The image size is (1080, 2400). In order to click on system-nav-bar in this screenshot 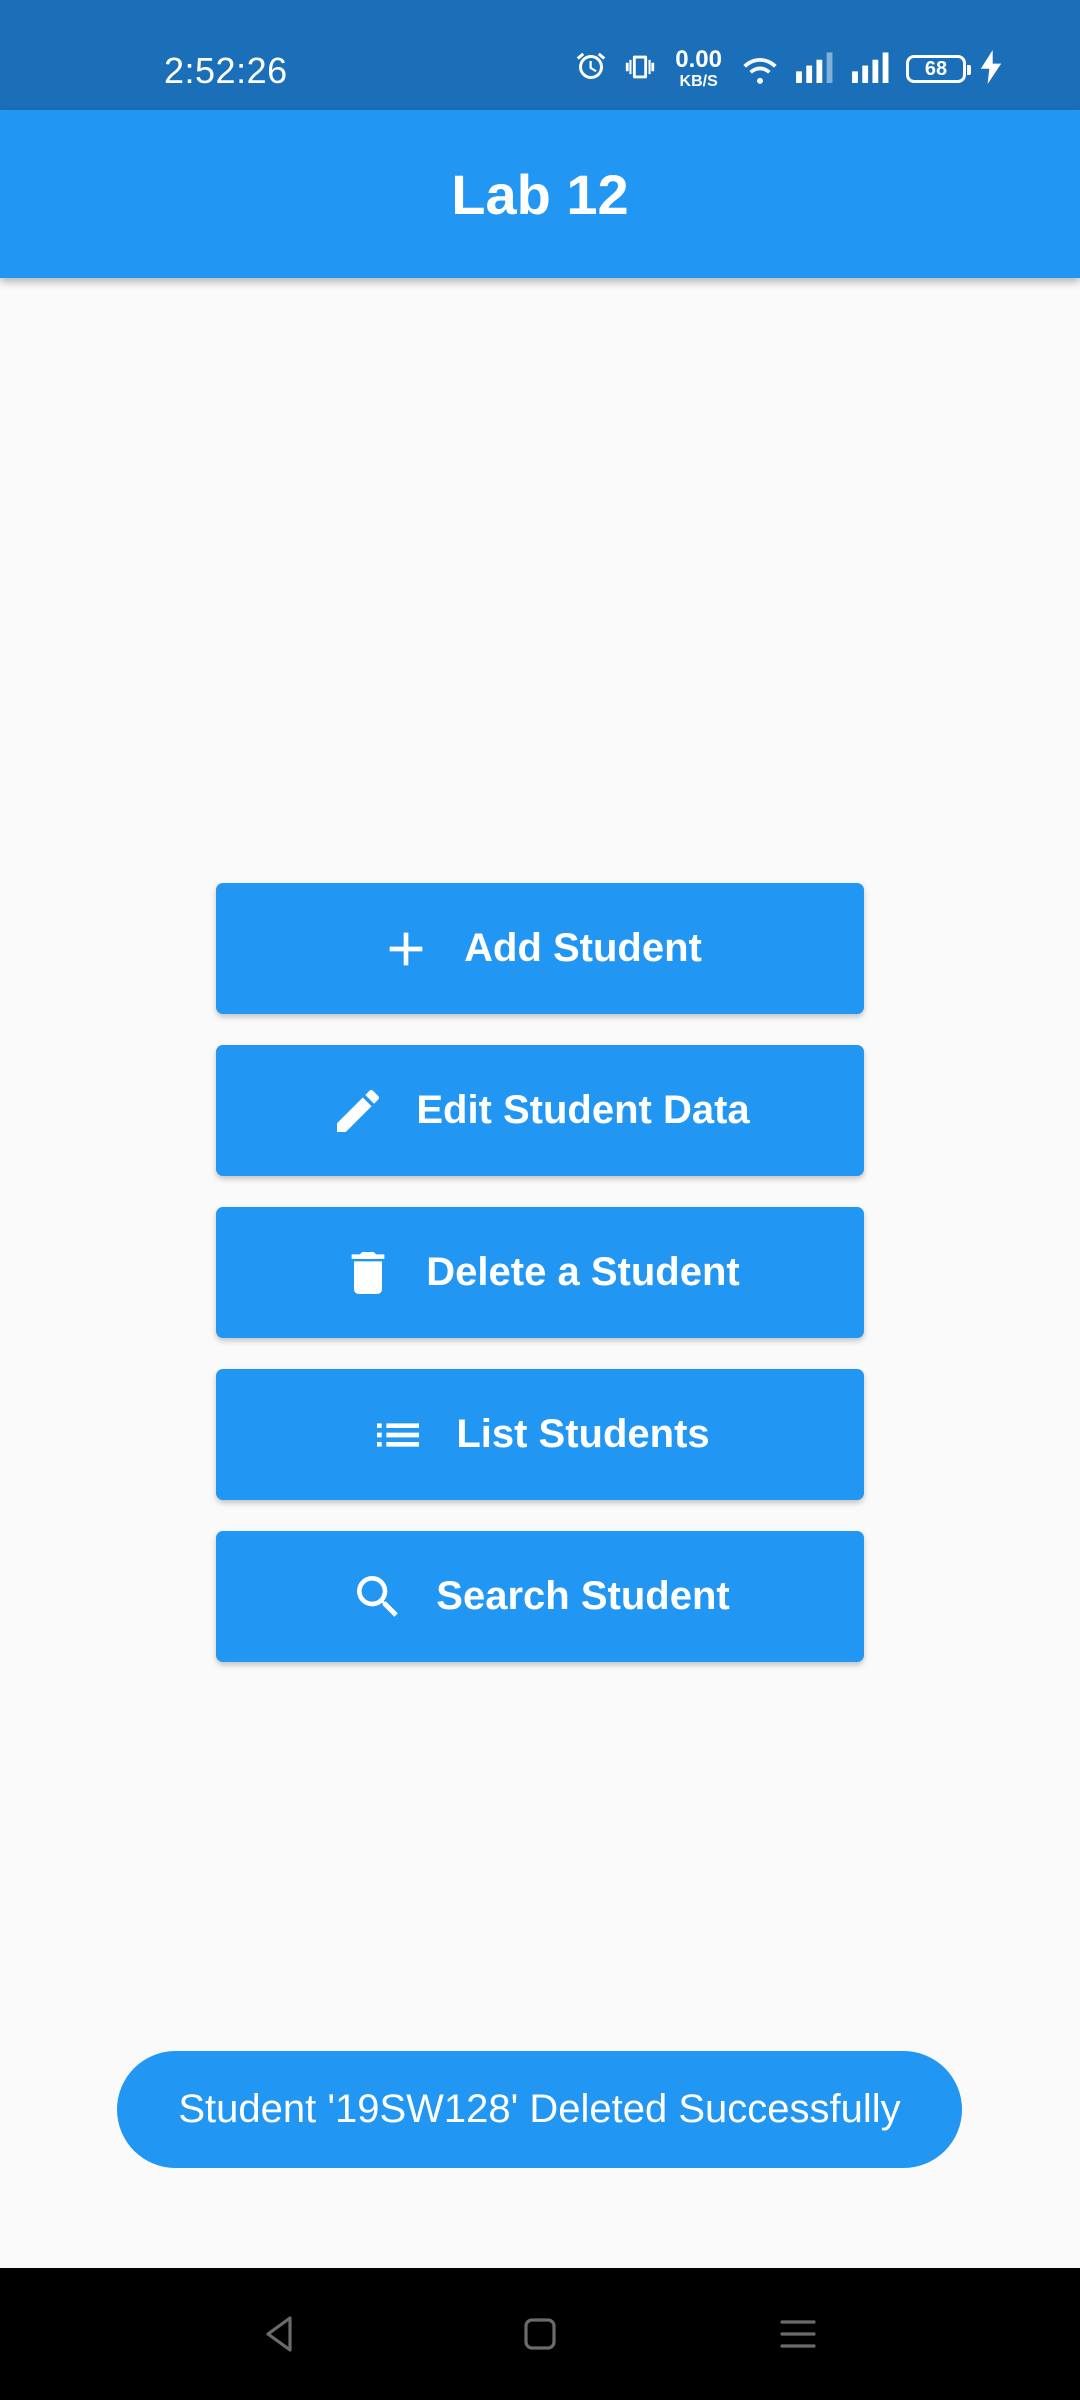, I will do `click(540, 2334)`.